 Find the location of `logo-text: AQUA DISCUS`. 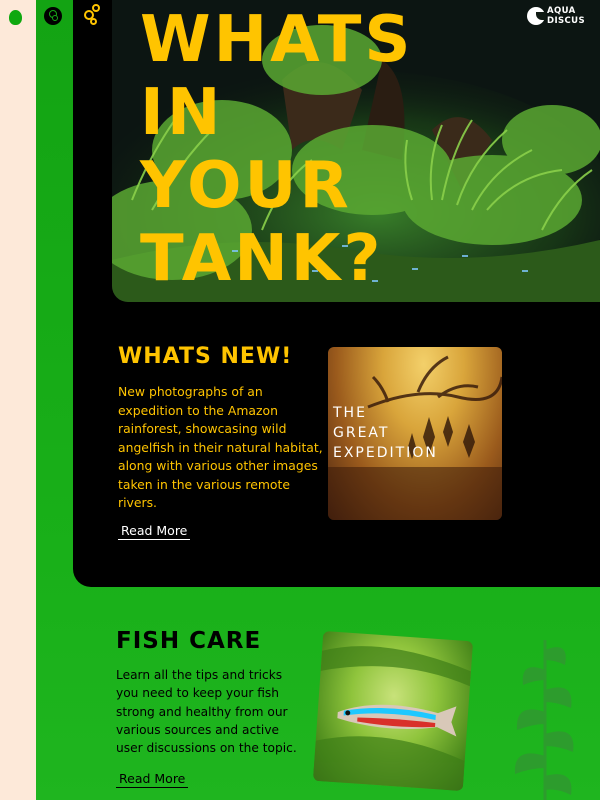

logo-text: AQUA DISCUS is located at coordinates (566, 16).